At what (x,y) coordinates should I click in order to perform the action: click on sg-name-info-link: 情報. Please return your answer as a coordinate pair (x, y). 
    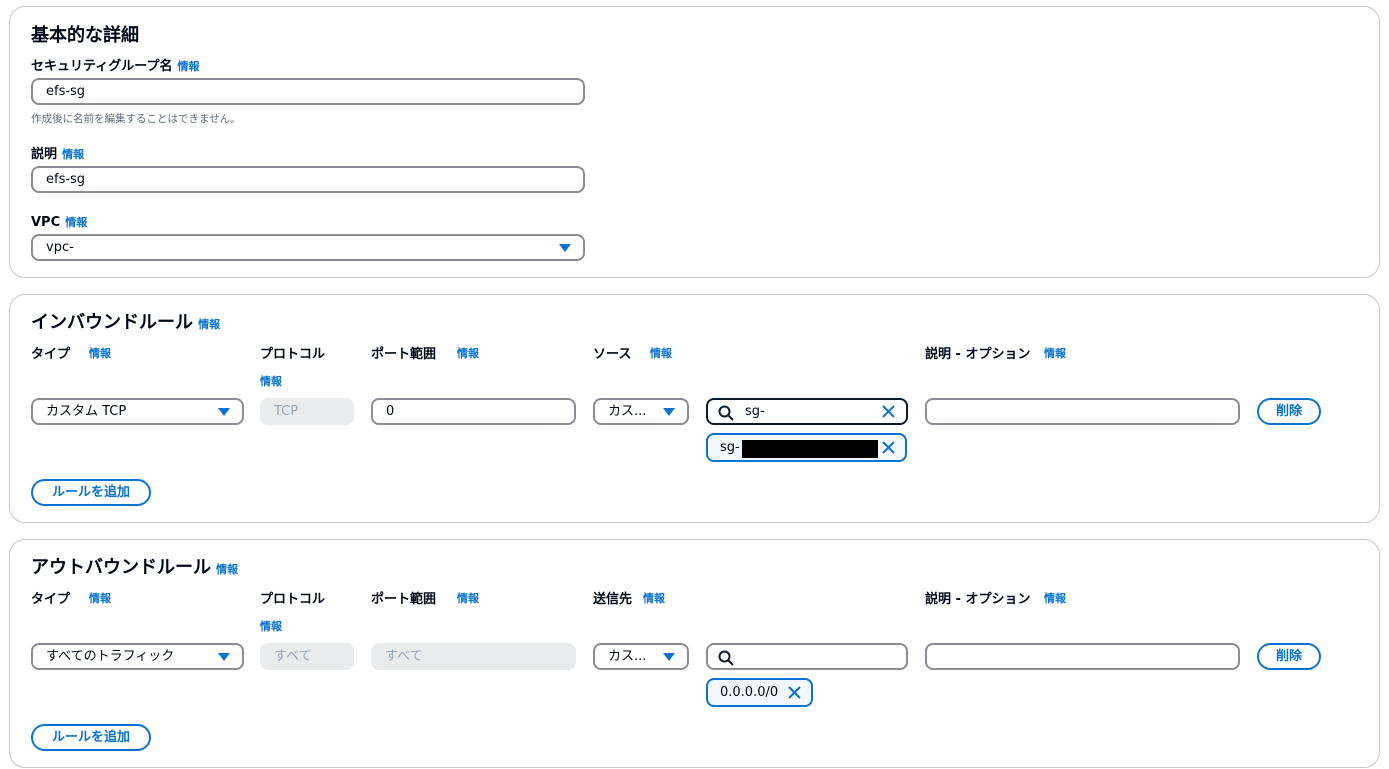
    Looking at the image, I should click on (189, 66).